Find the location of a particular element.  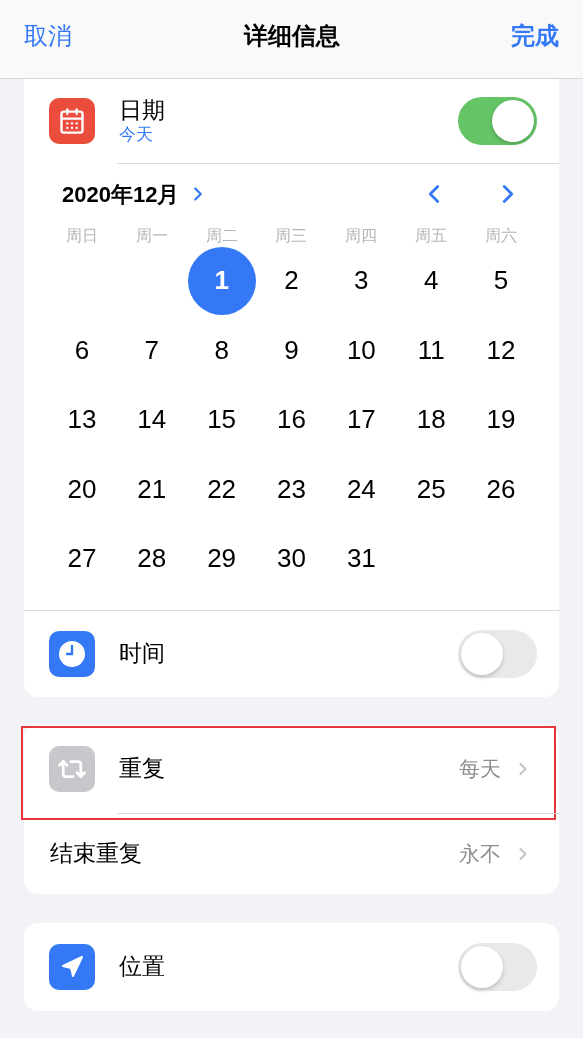

calendar-day: 9 is located at coordinates (291, 350).